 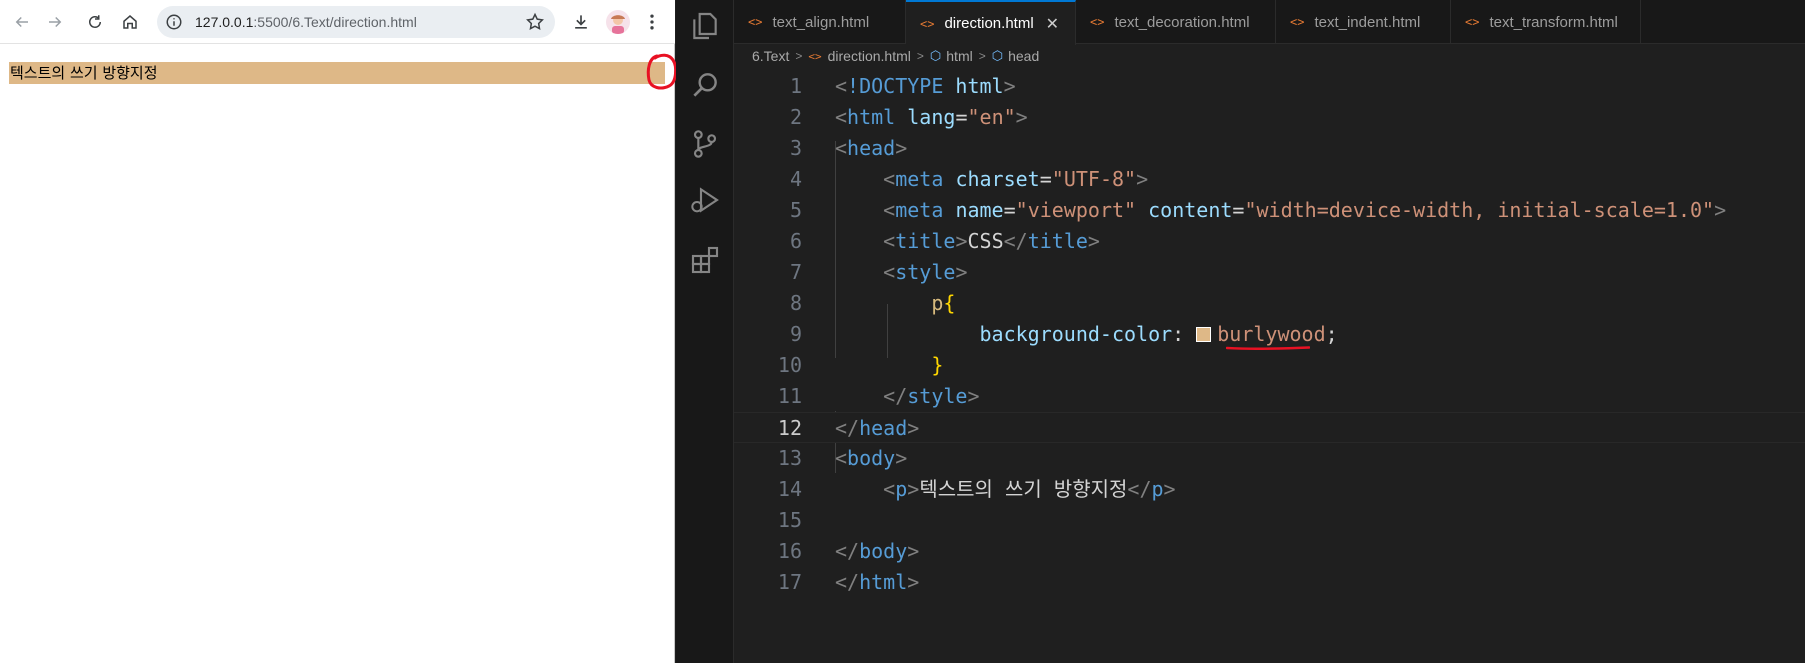 What do you see at coordinates (795, 117) in the screenshot?
I see `line-number: 2` at bounding box center [795, 117].